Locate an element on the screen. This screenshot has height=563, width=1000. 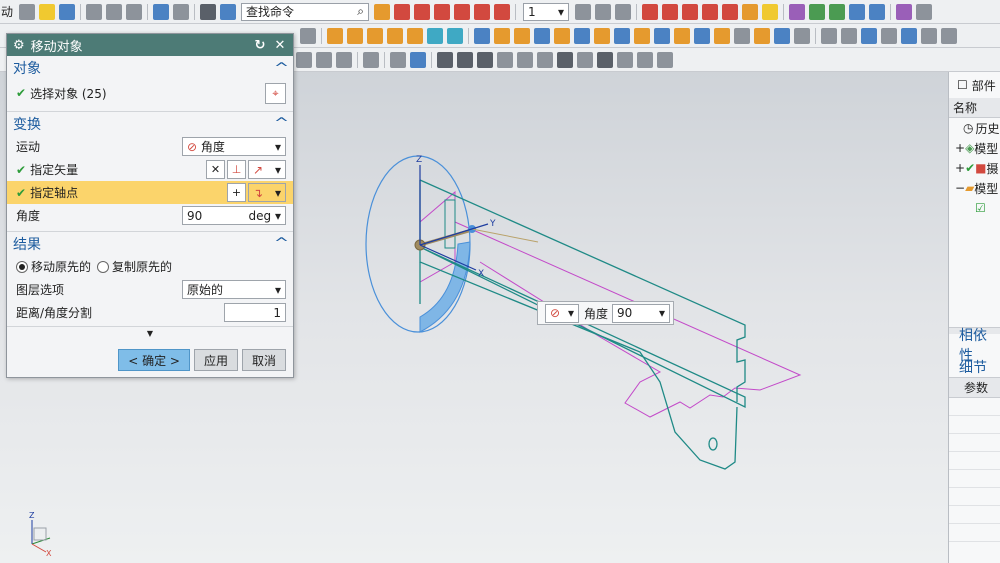
snap-icon is located at coordinates (750, 11).